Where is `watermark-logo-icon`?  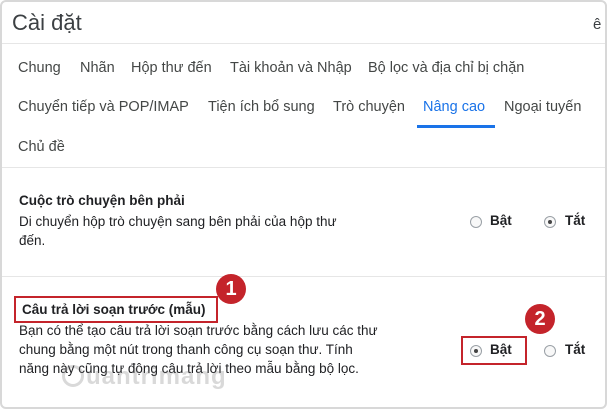
watermark-logo-icon is located at coordinates (73, 376).